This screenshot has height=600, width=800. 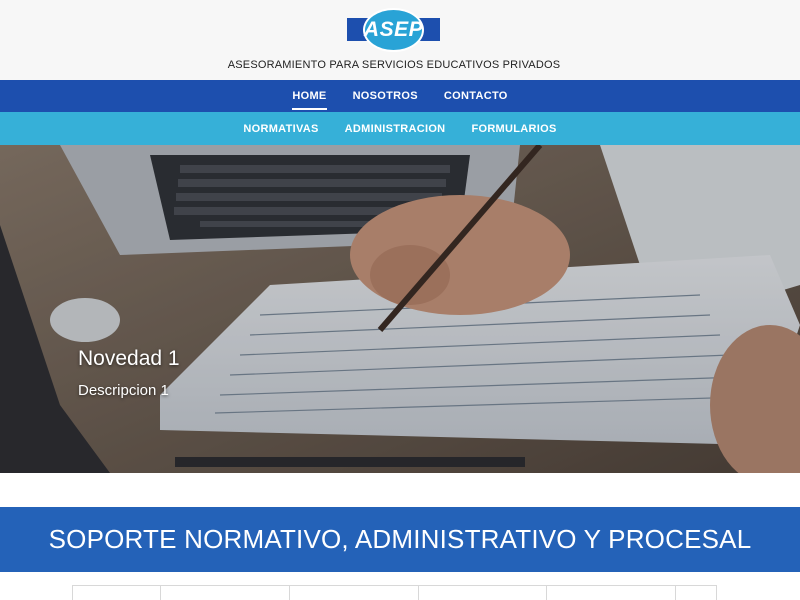 What do you see at coordinates (476, 96) in the screenshot?
I see `nav-item-contacto: CONTACTO` at bounding box center [476, 96].